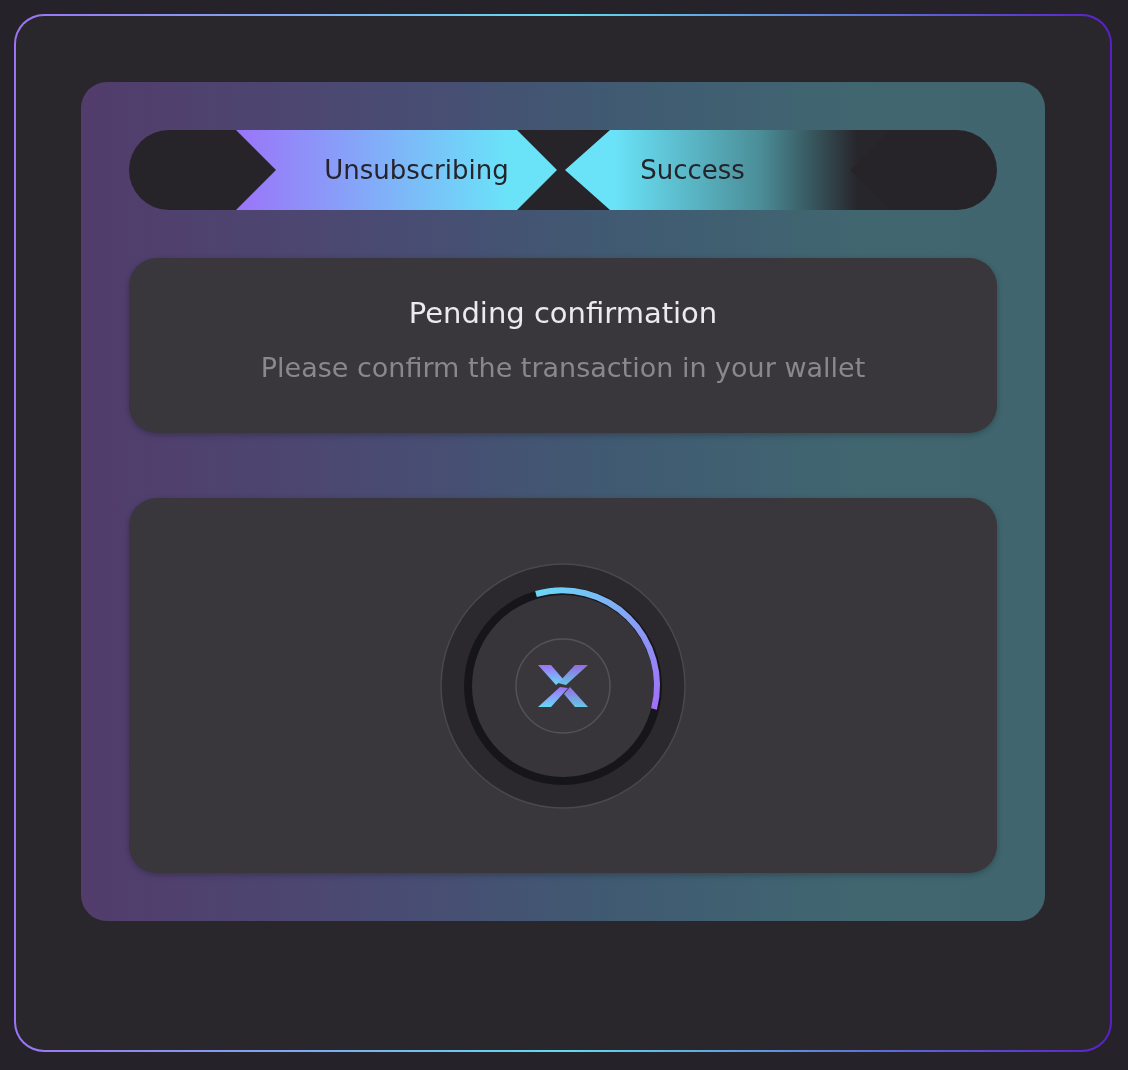 This screenshot has height=1070, width=1128. What do you see at coordinates (563, 313) in the screenshot?
I see `status-title: Pending confirmation` at bounding box center [563, 313].